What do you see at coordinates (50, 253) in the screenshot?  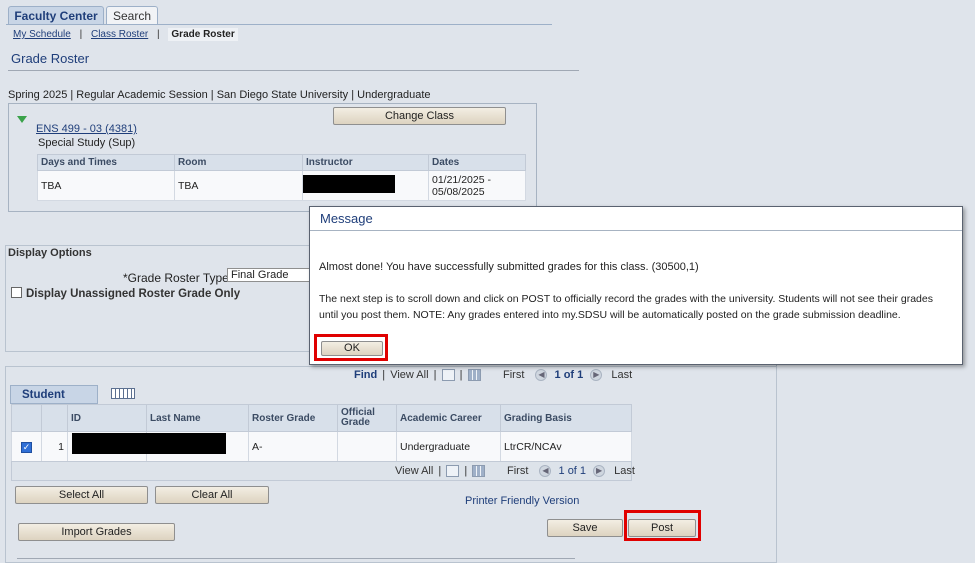 I see `display-options-heading: Display Options` at bounding box center [50, 253].